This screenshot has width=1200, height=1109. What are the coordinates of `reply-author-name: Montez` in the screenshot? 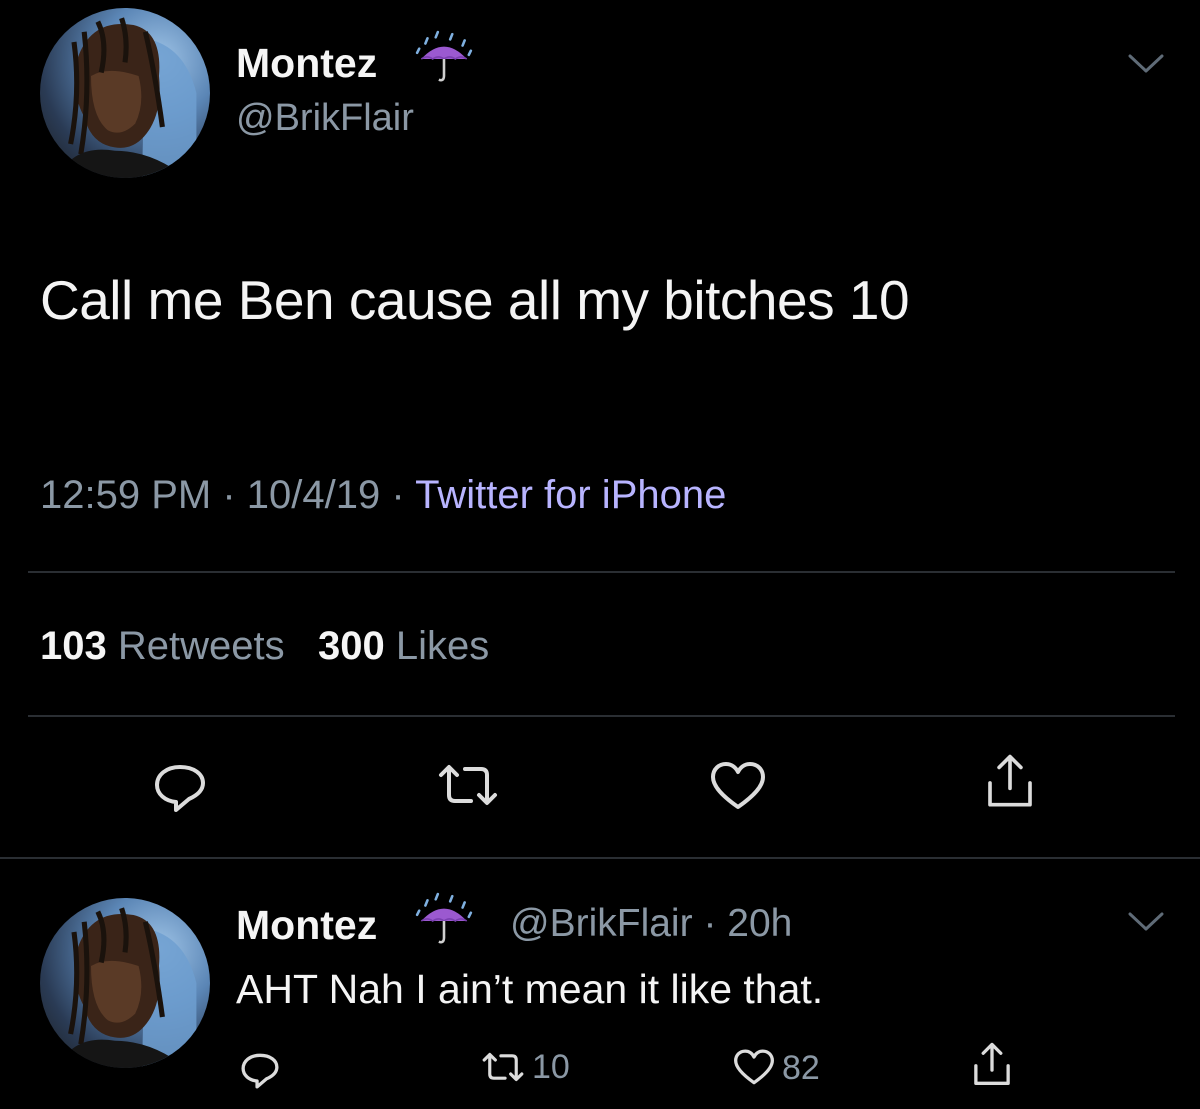 It's located at (306, 925).